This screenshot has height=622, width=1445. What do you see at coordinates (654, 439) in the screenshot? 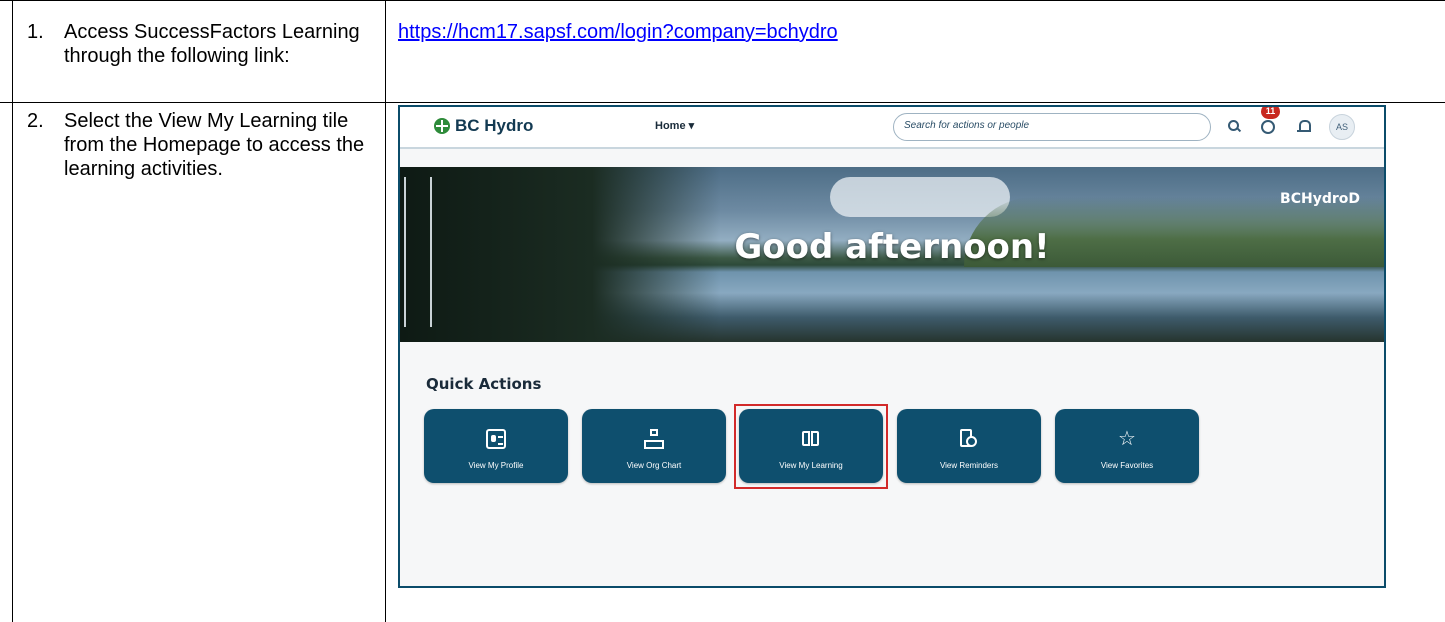
I see `org-chart-icon` at bounding box center [654, 439].